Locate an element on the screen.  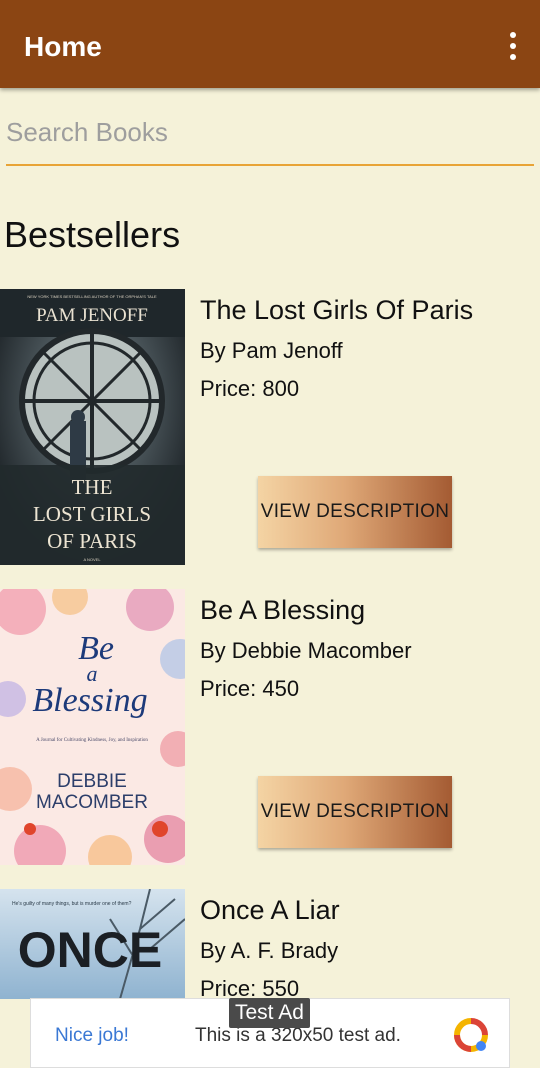
svg-text: DEBBIE is located at coordinates (92, 781).